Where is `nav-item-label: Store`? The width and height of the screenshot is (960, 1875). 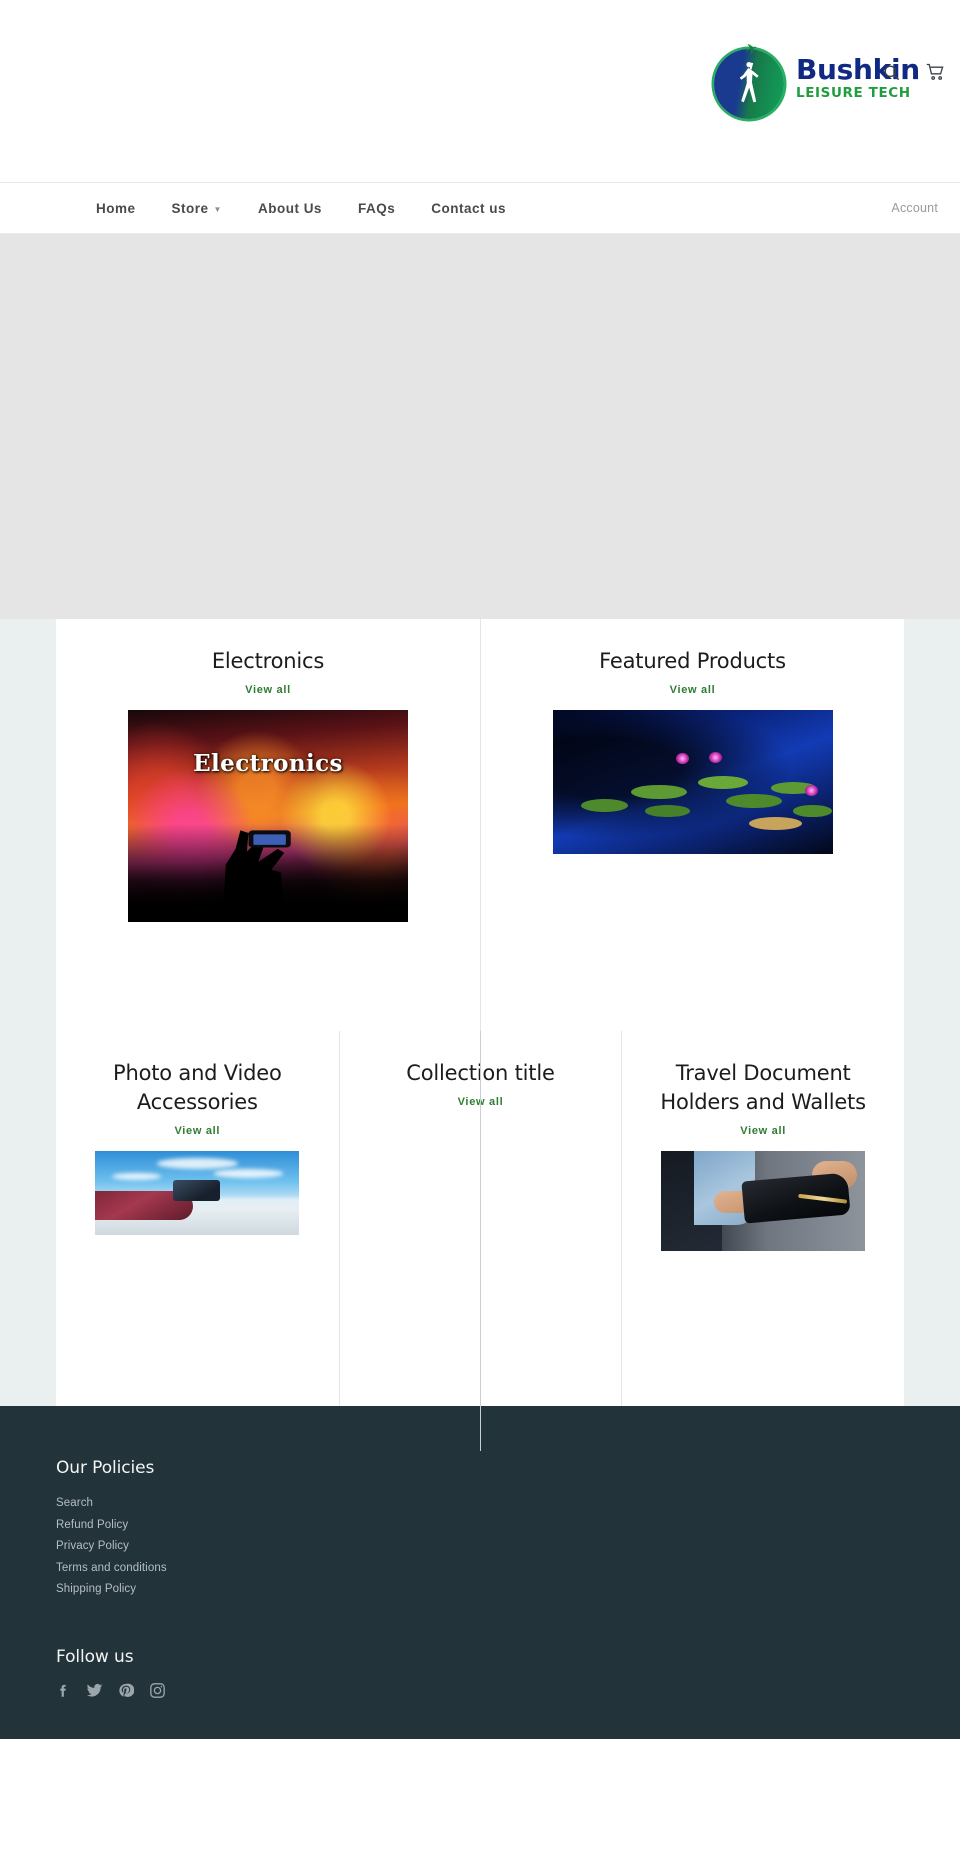 nav-item-label: Store is located at coordinates (190, 208).